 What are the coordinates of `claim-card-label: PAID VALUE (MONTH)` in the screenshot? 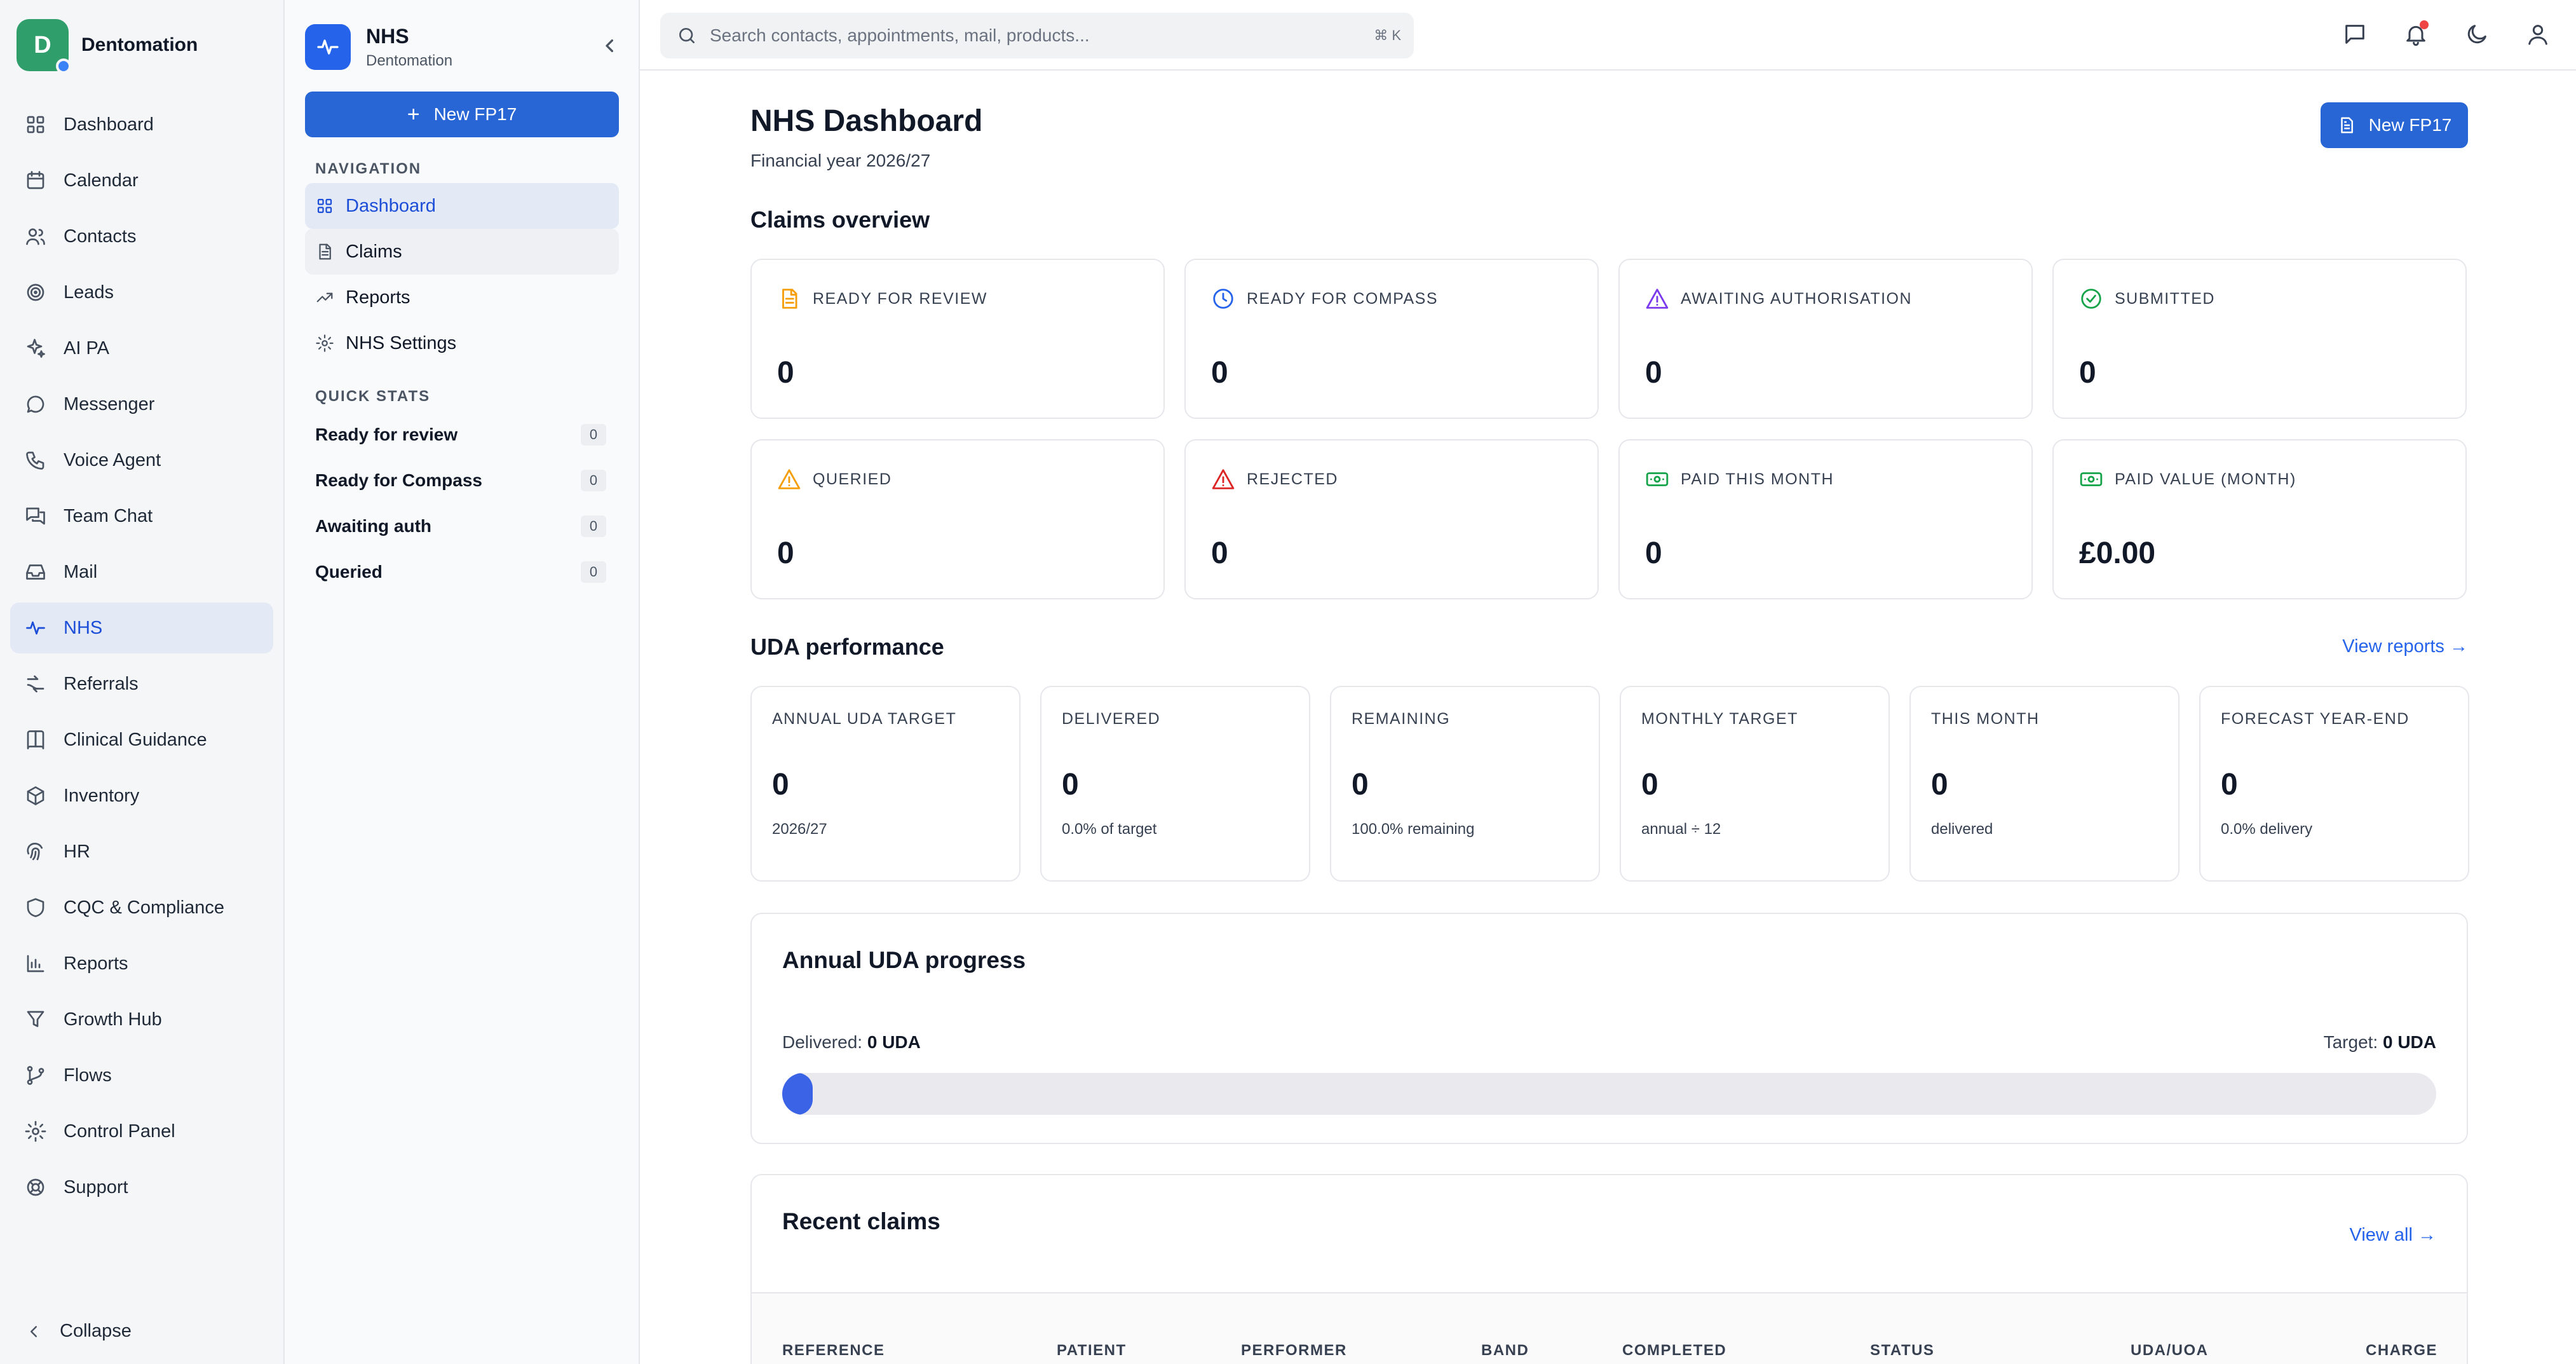 It's located at (2205, 479).